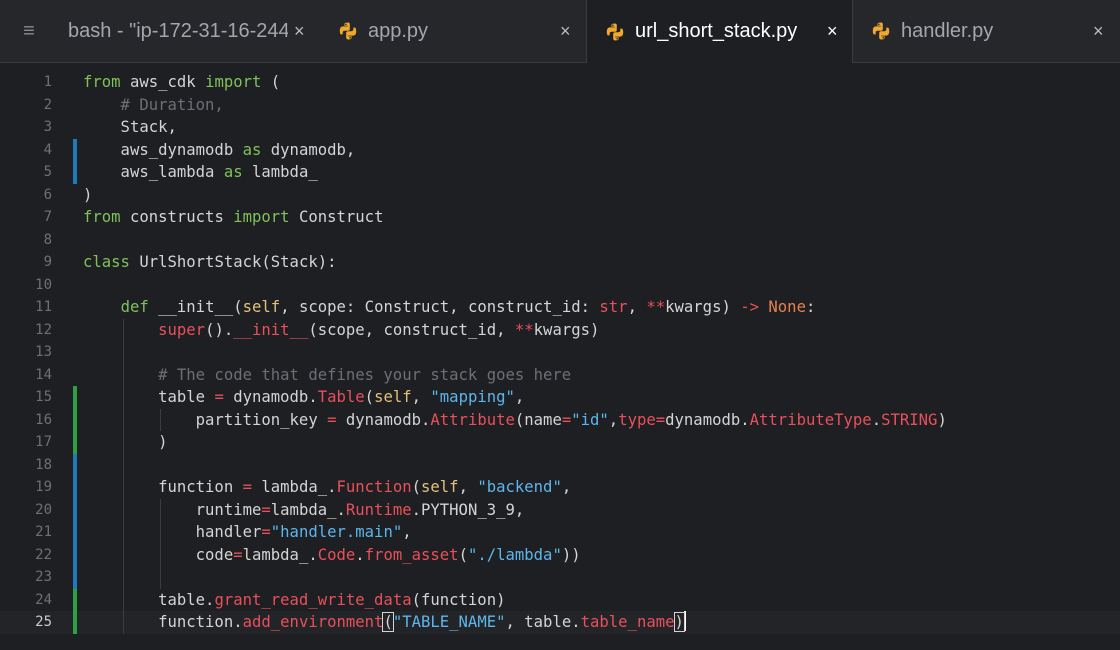 This screenshot has height=650, width=1120. I want to click on code-text: runtime=lambda_.Runtime.PYTHON_3_9,, so click(304, 510).